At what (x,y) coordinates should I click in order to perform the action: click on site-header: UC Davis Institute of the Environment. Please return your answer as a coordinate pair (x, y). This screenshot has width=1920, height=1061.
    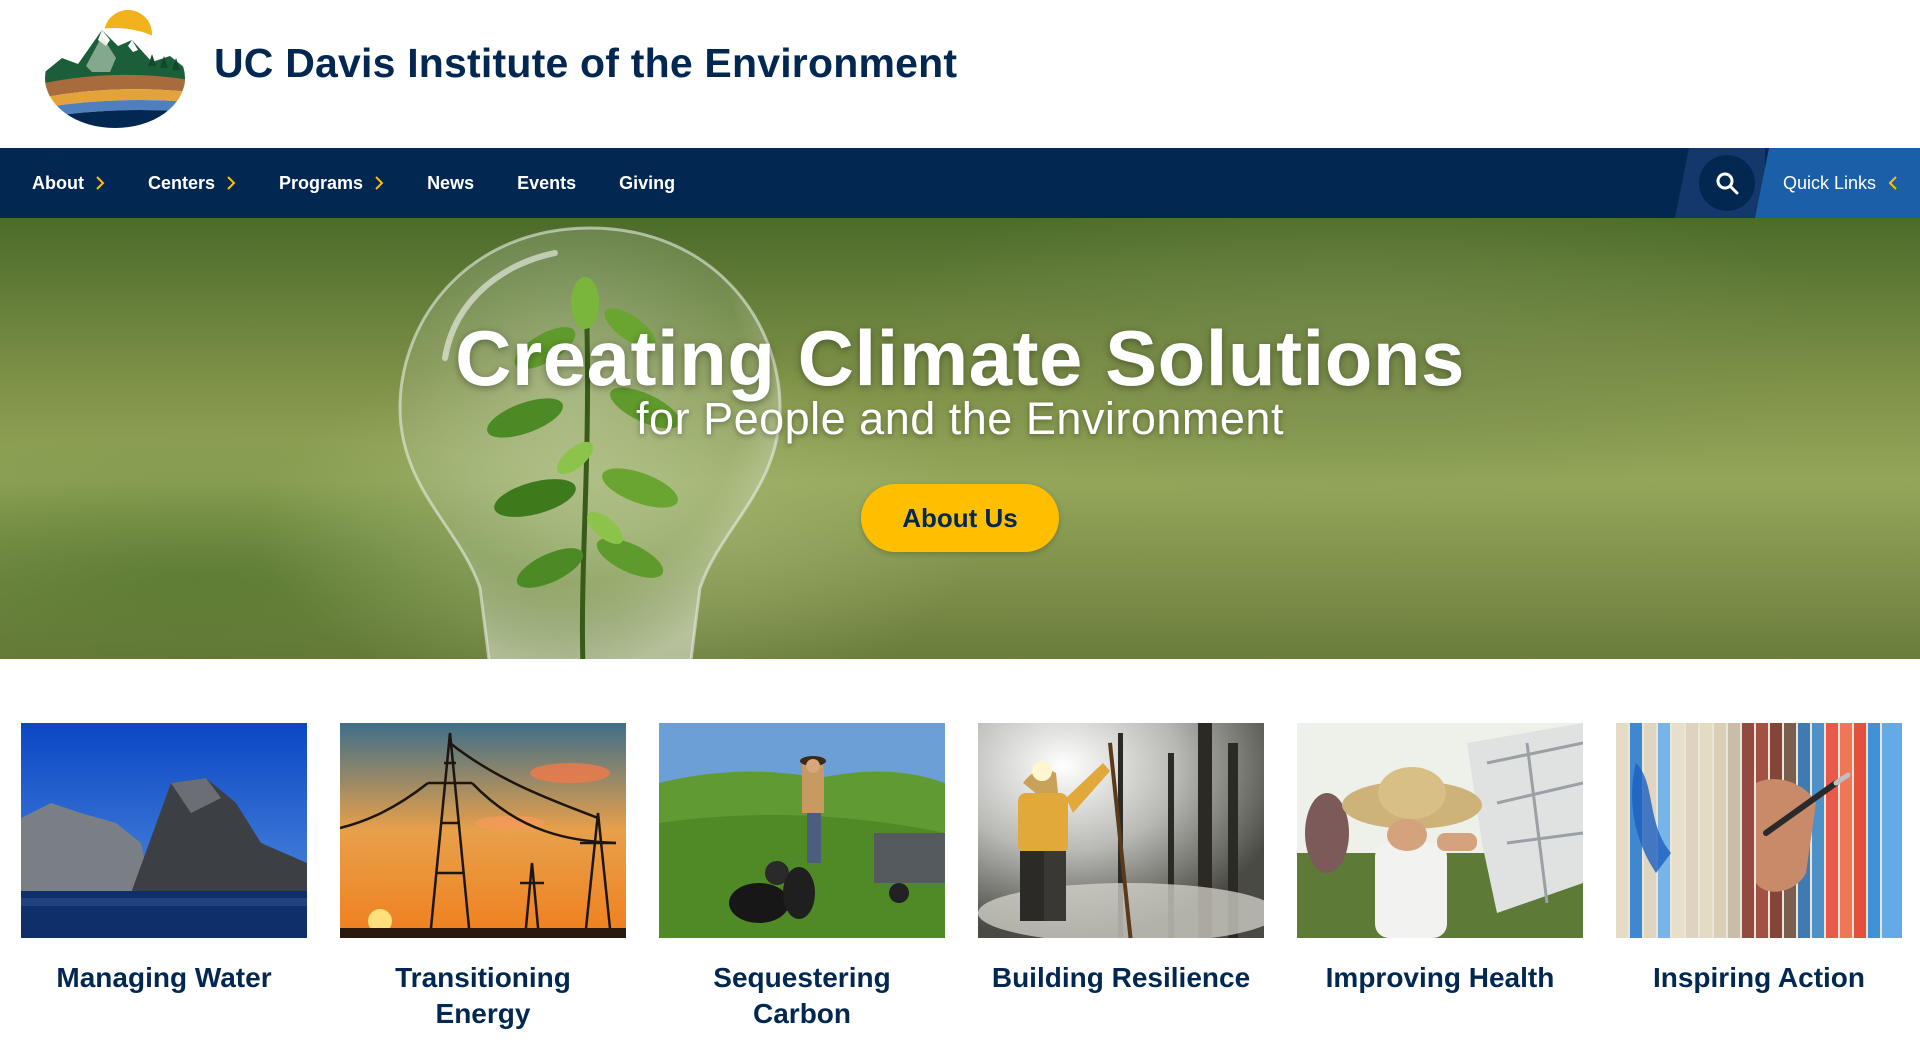
    Looking at the image, I should click on (960, 74).